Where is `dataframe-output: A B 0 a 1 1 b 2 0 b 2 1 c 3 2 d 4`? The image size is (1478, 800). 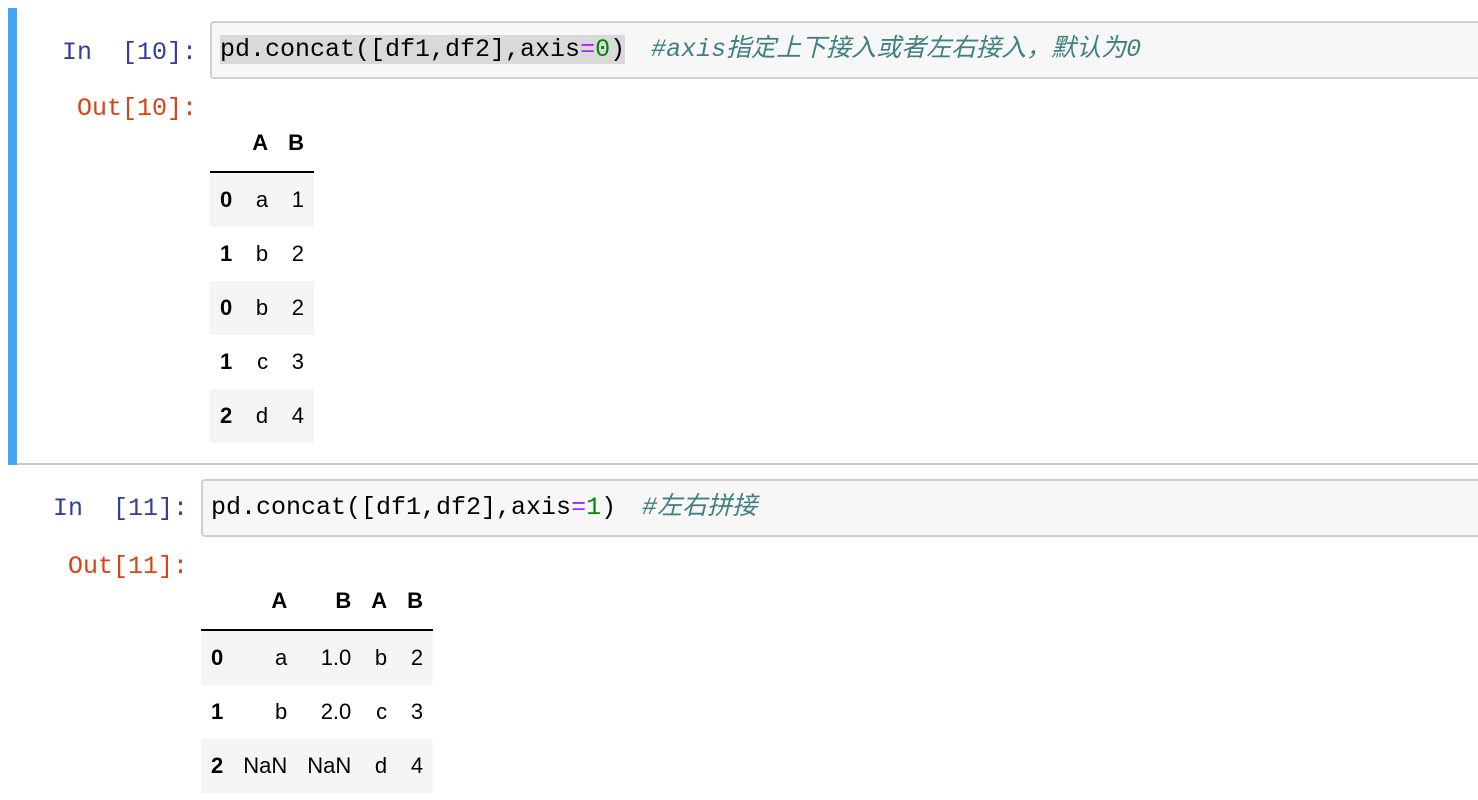 dataframe-output: A B 0 a 1 1 b 2 0 b 2 1 c 3 2 d 4 is located at coordinates (262, 279).